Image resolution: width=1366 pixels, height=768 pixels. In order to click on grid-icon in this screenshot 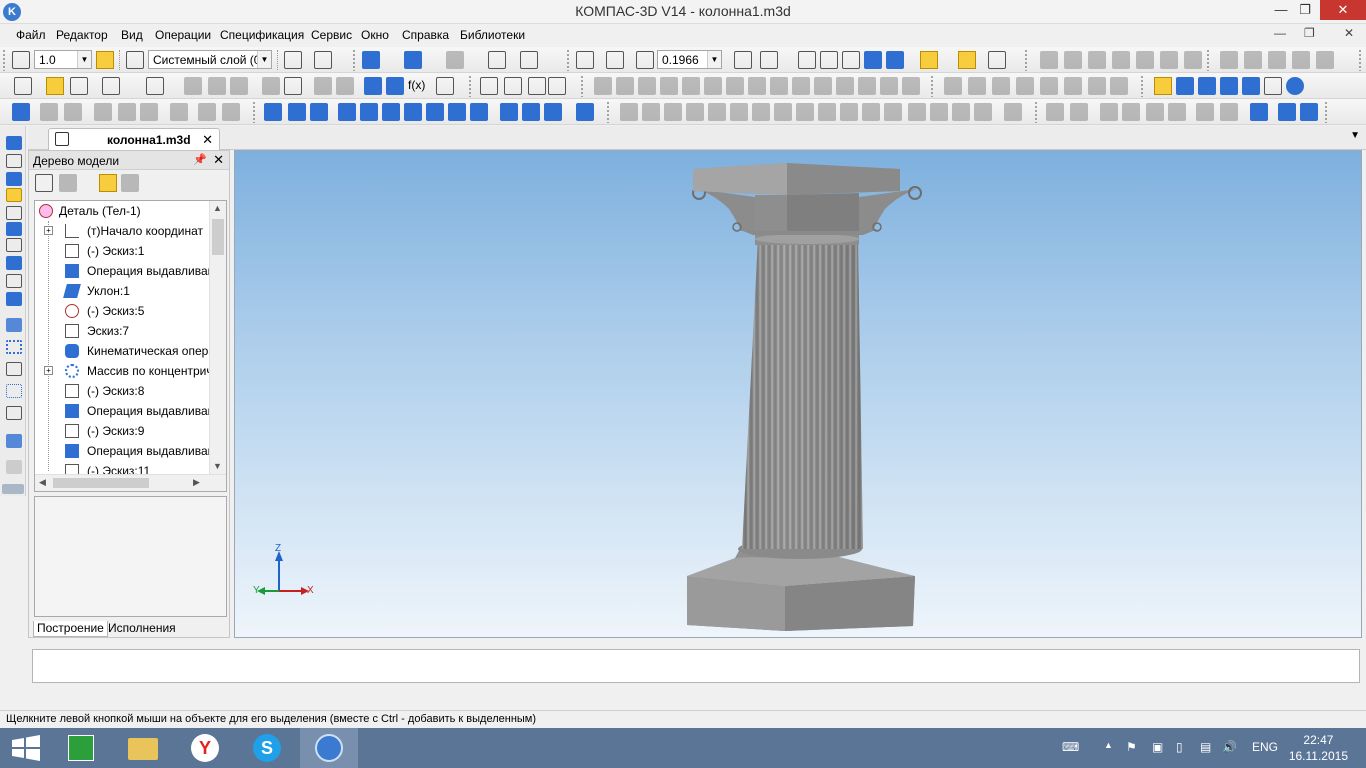, I will do `click(127, 112)`.